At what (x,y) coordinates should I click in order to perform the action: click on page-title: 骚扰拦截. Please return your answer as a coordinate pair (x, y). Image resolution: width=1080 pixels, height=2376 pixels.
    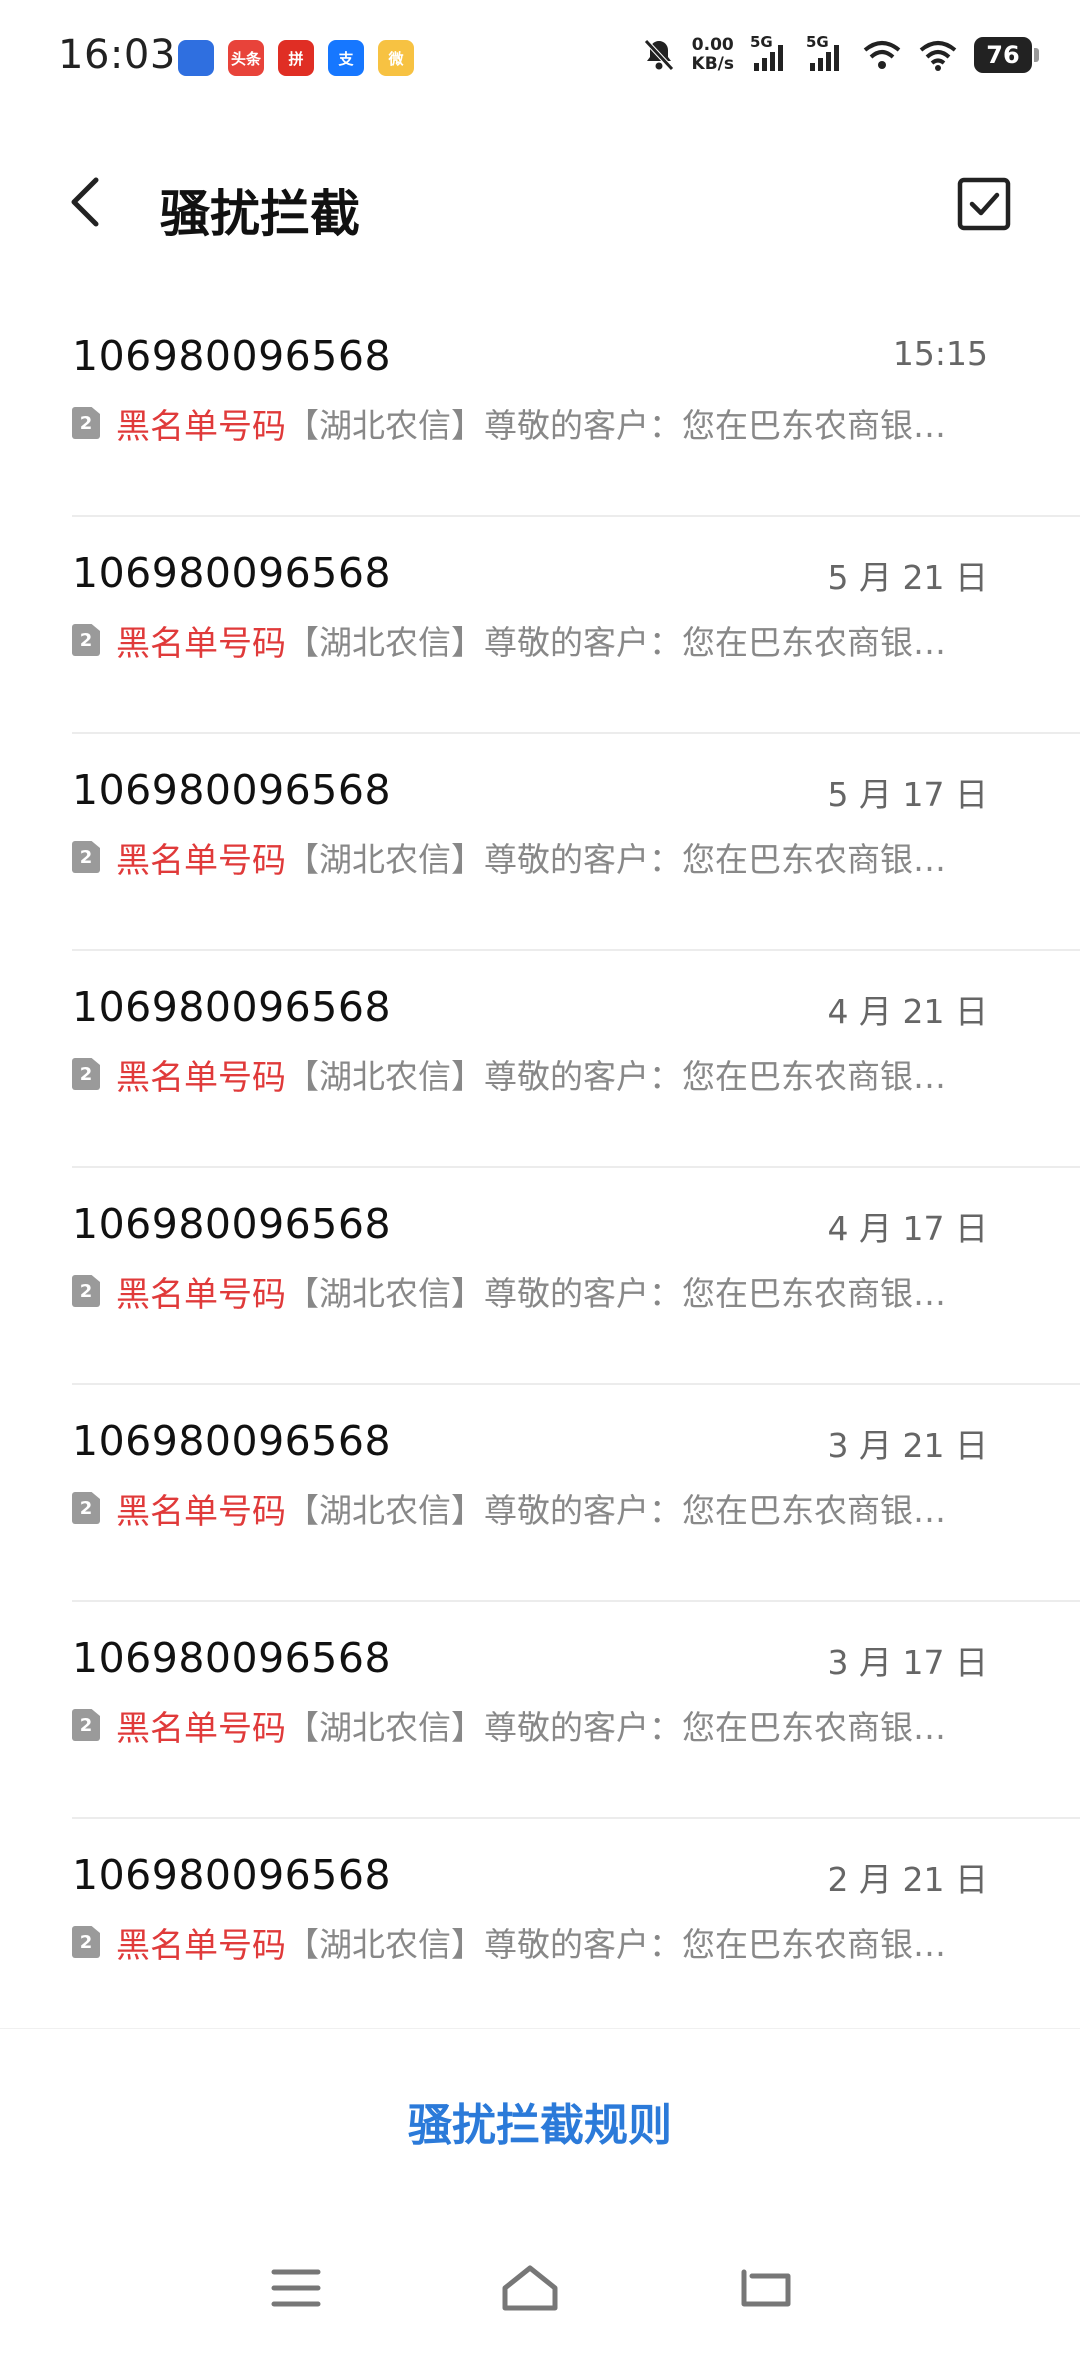
    Looking at the image, I should click on (260, 214).